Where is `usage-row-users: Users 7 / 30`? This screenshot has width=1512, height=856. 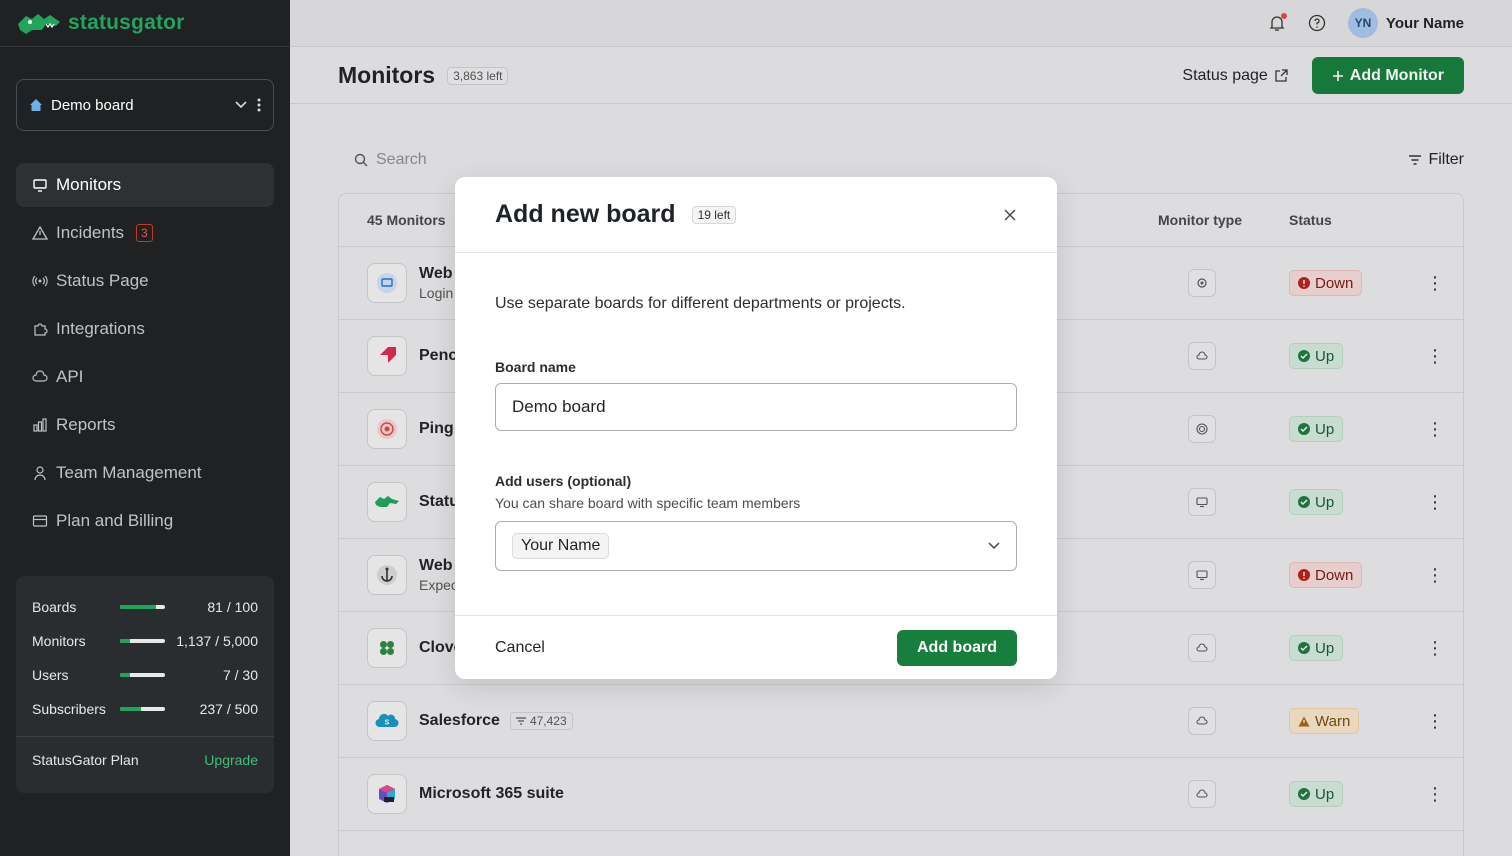
usage-row-users: Users 7 / 30 is located at coordinates (145, 675).